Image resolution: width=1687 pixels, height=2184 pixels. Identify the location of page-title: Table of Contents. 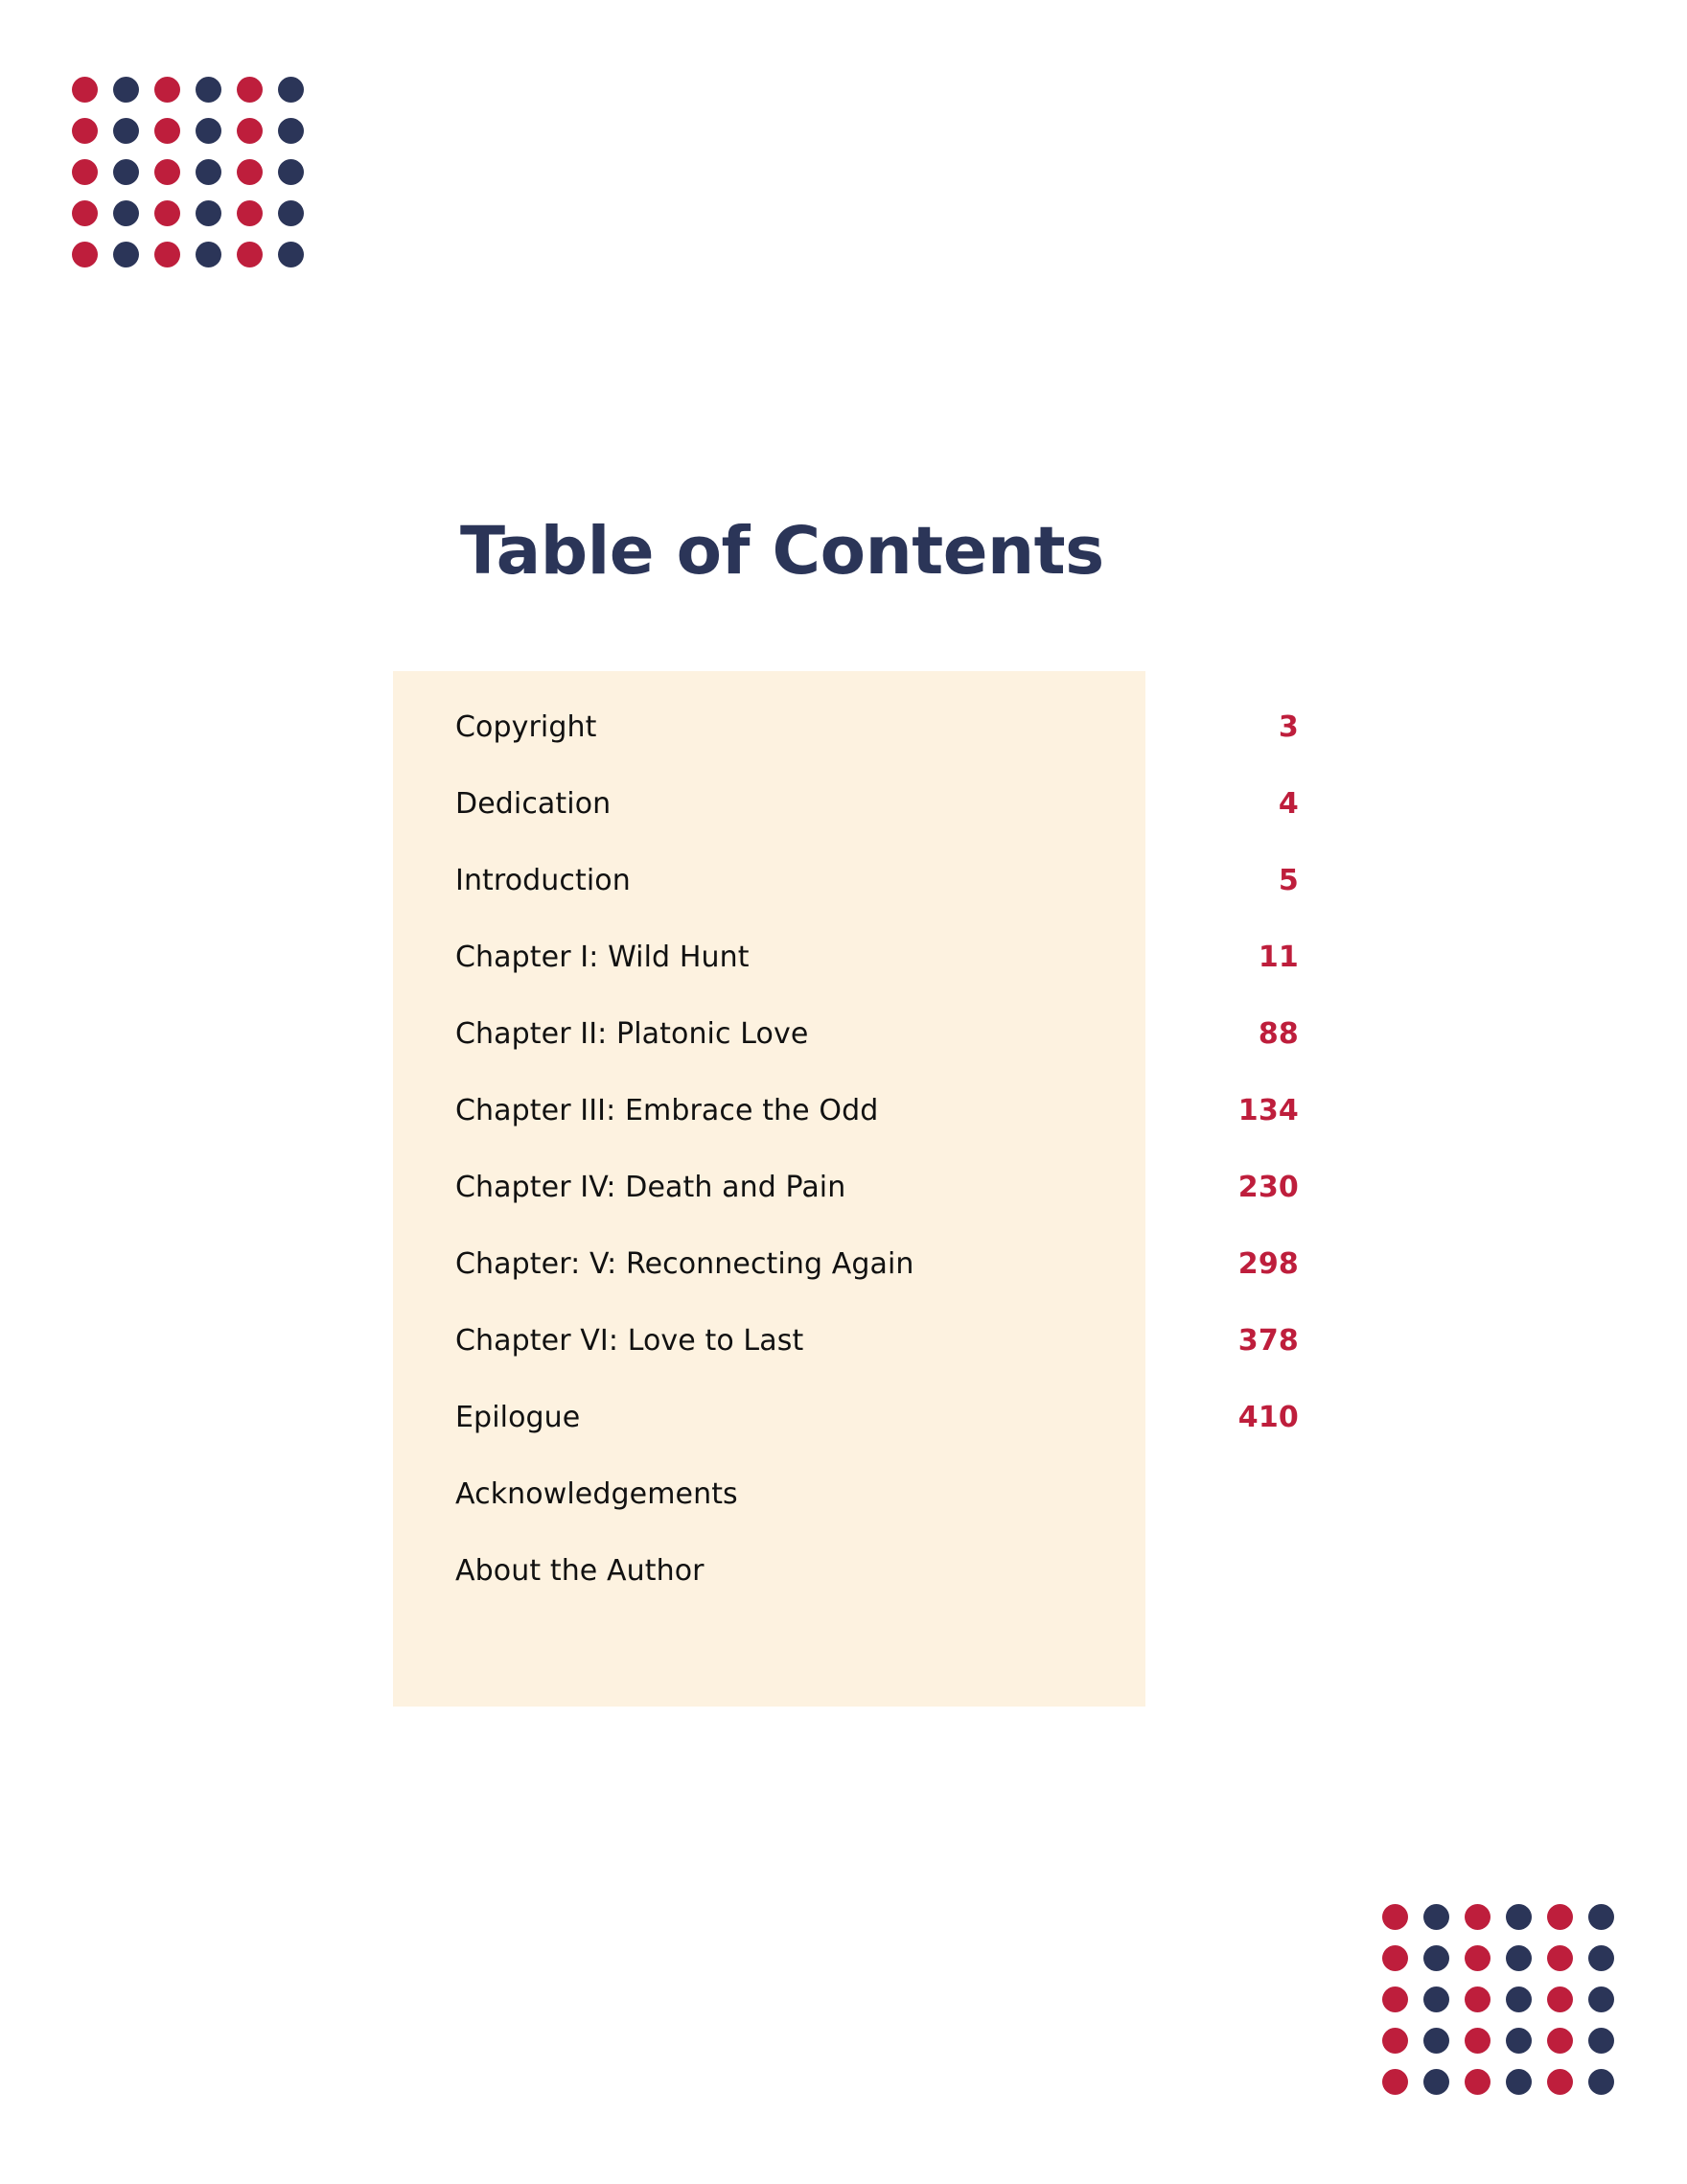
(782, 552).